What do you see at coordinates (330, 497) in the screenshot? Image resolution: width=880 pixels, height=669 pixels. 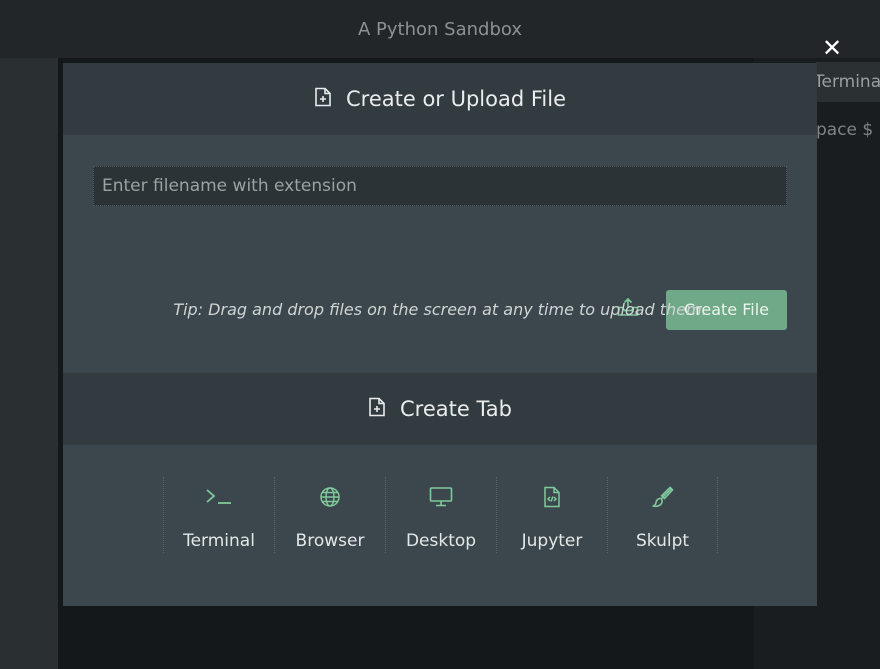 I see `globe-icon` at bounding box center [330, 497].